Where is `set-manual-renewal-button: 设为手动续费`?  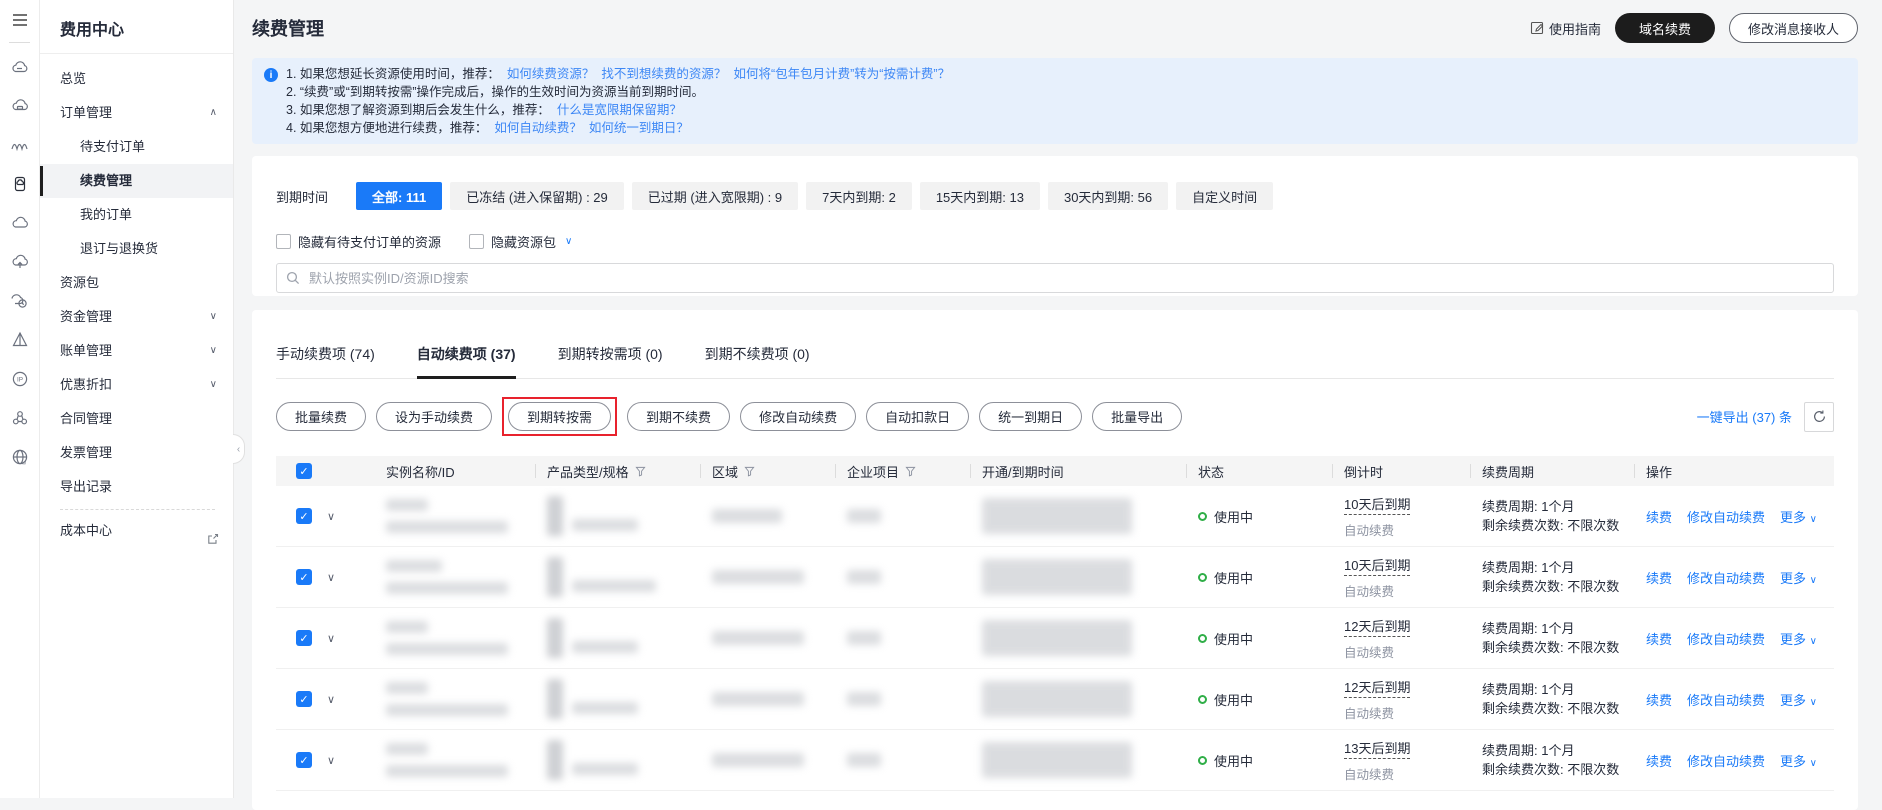
set-manual-renewal-button: 设为手动续费 is located at coordinates (434, 416).